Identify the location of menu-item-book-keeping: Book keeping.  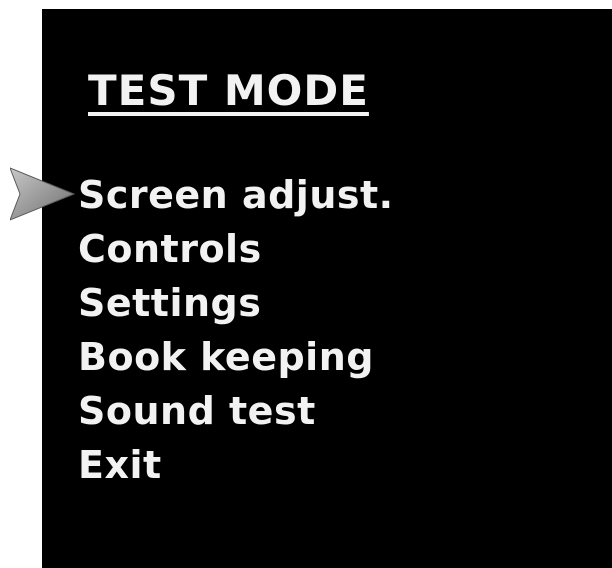
(236, 357).